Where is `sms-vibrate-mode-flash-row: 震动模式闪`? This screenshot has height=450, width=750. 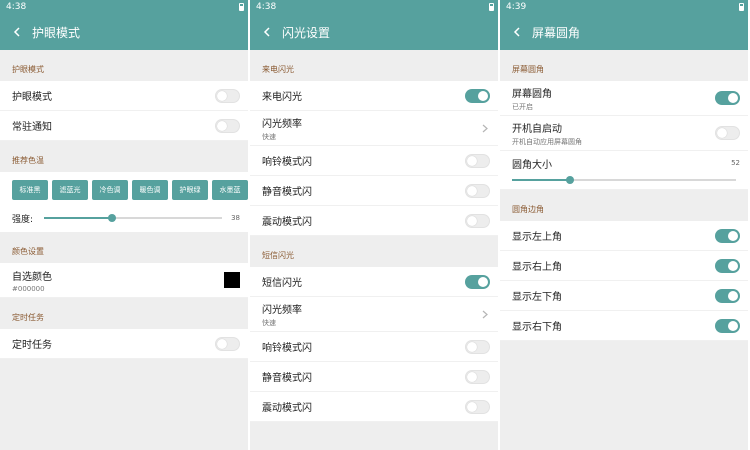
sms-vibrate-mode-flash-row: 震动模式闪 is located at coordinates (374, 407).